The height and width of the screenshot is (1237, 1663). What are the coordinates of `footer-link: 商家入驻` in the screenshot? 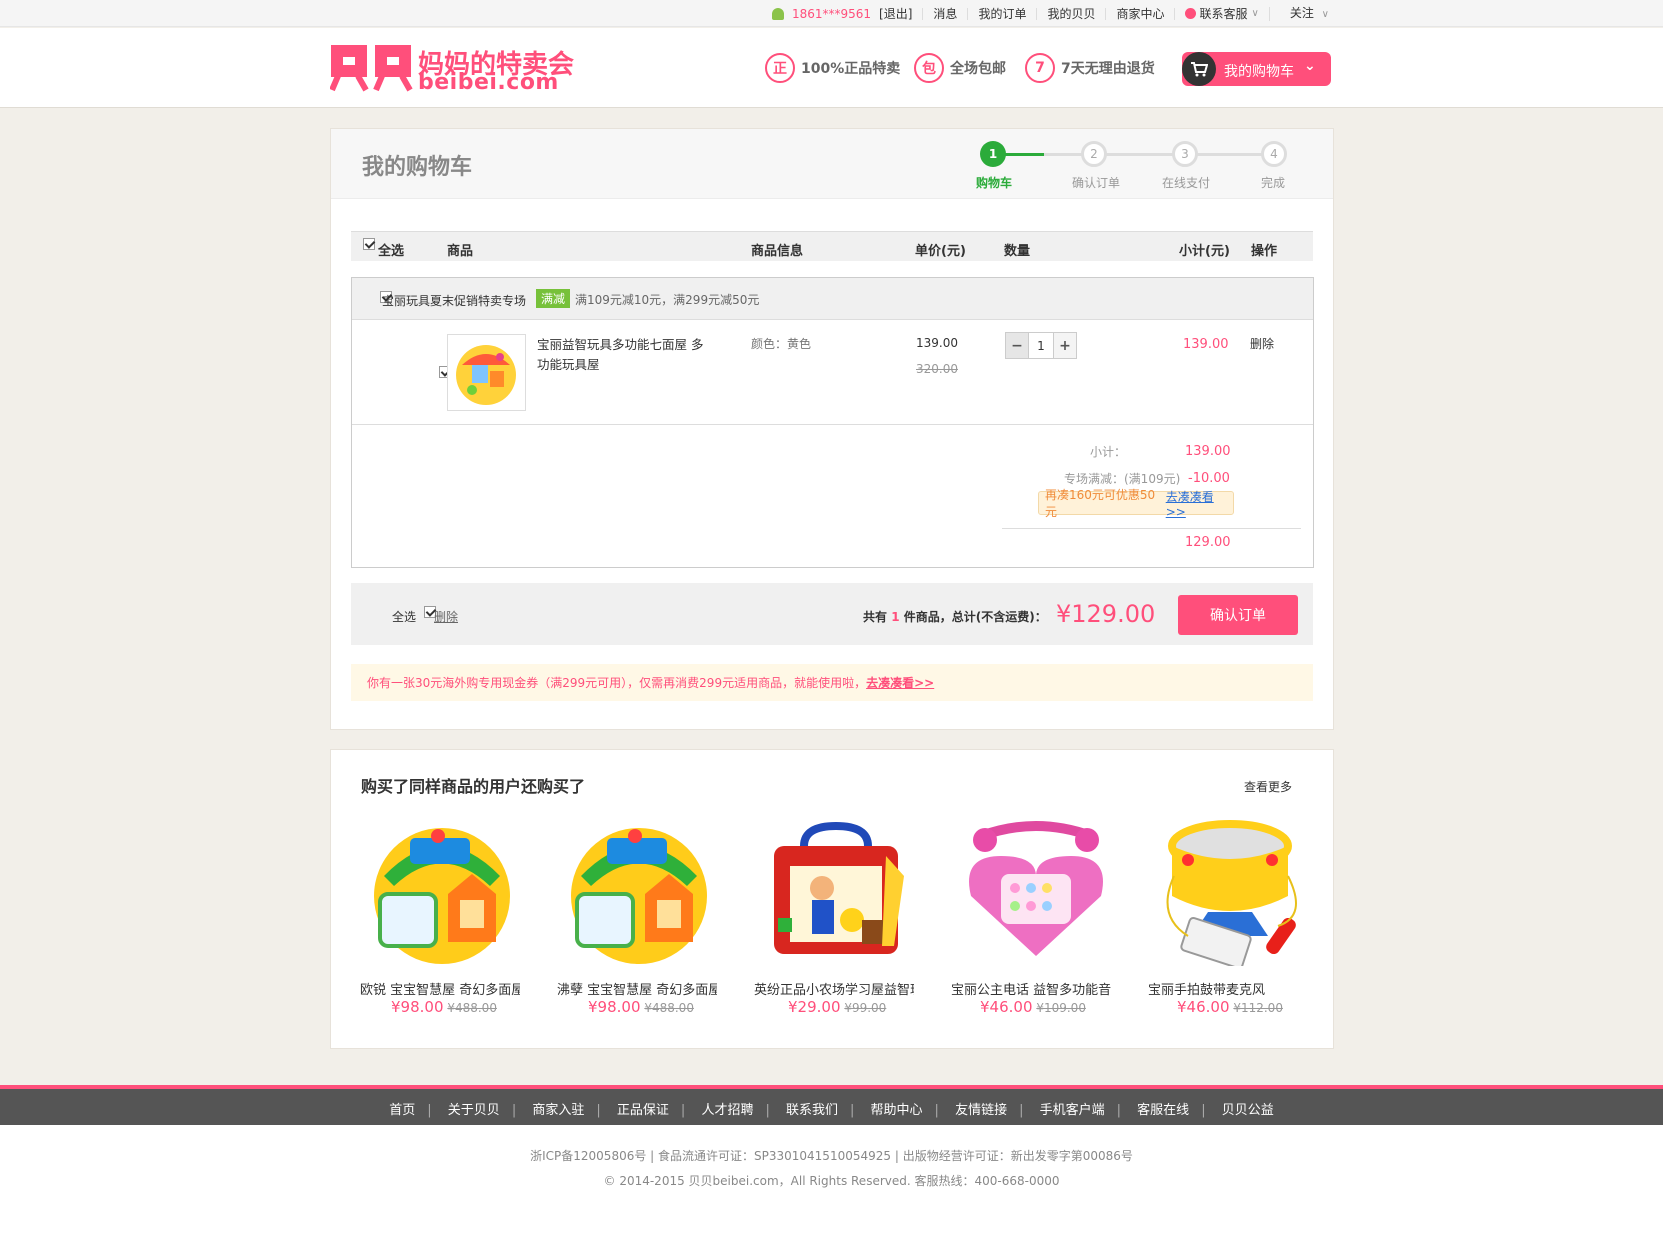 It's located at (558, 1110).